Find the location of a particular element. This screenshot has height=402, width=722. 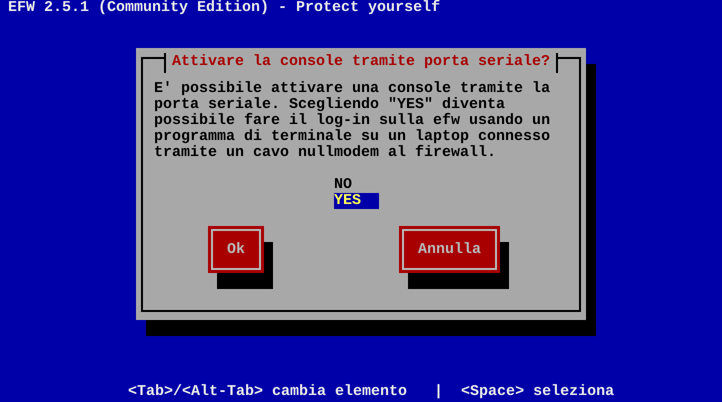

ok-button: Ok is located at coordinates (236, 249).